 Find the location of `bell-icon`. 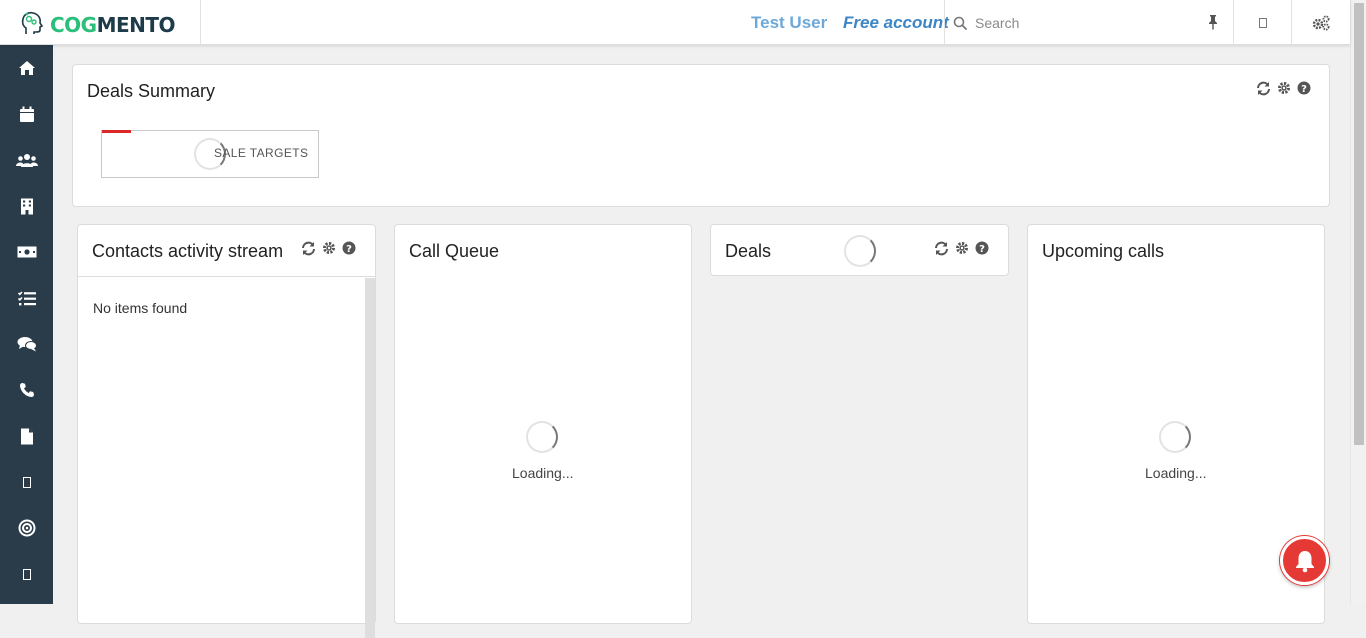

bell-icon is located at coordinates (1304, 561).